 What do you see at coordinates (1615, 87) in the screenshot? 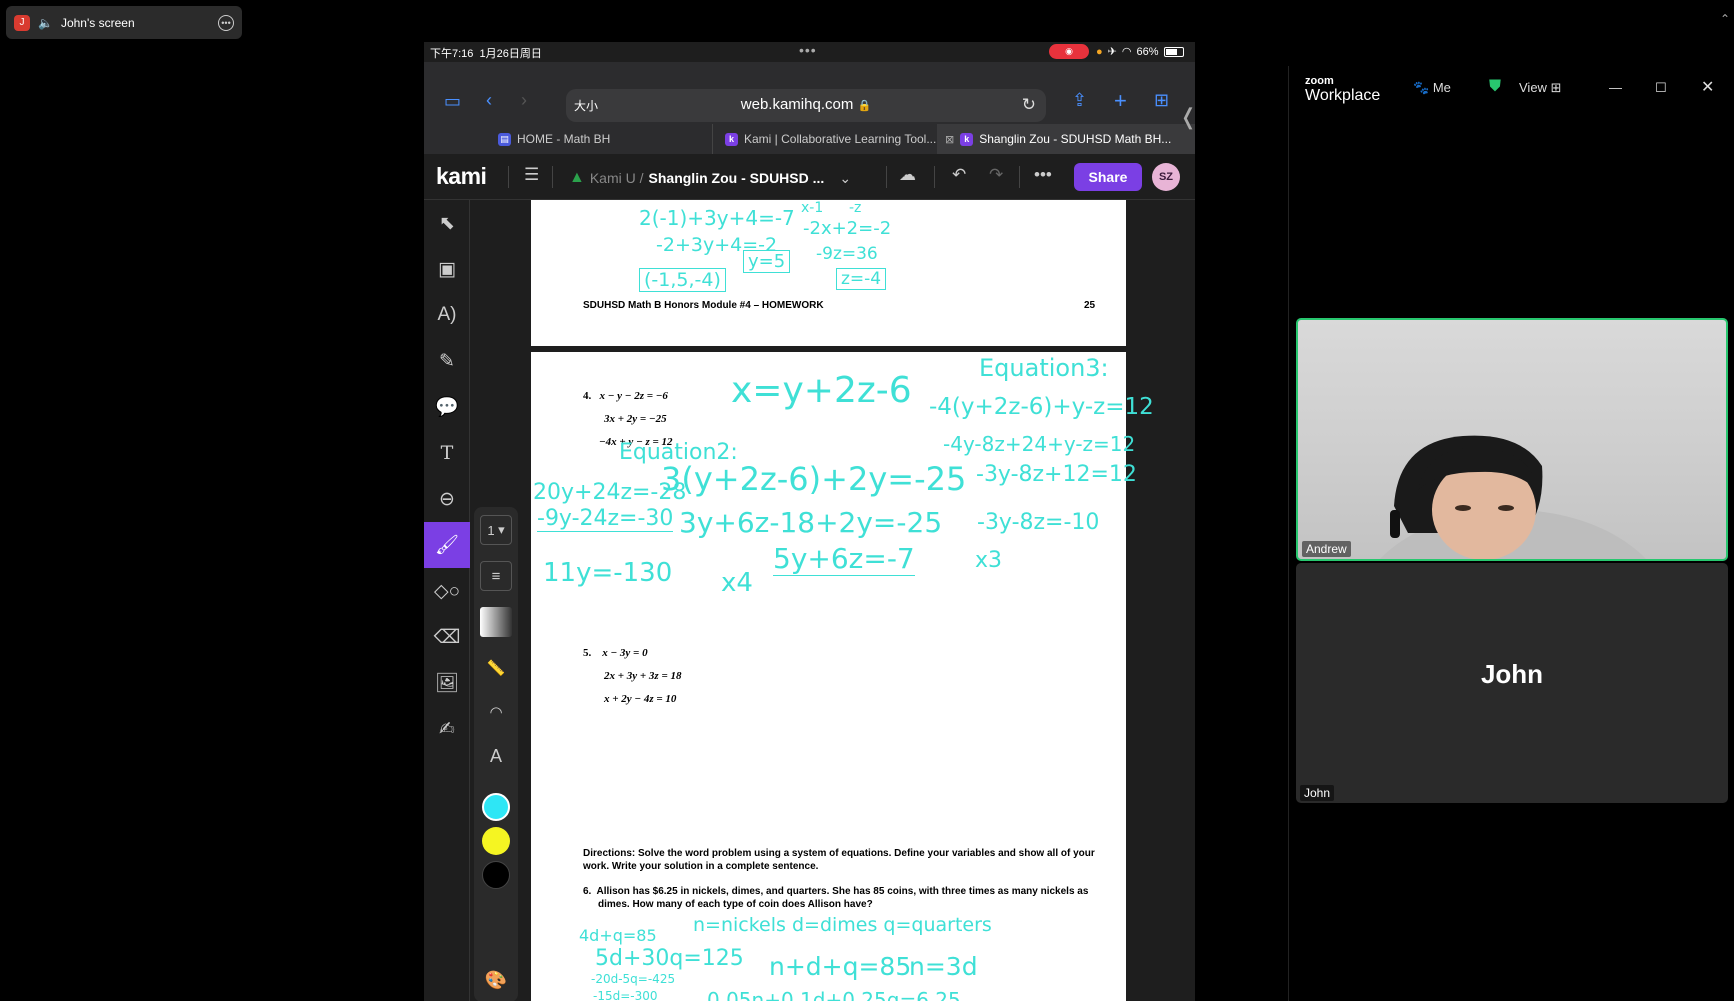
I see `minimize-icon: —` at bounding box center [1615, 87].